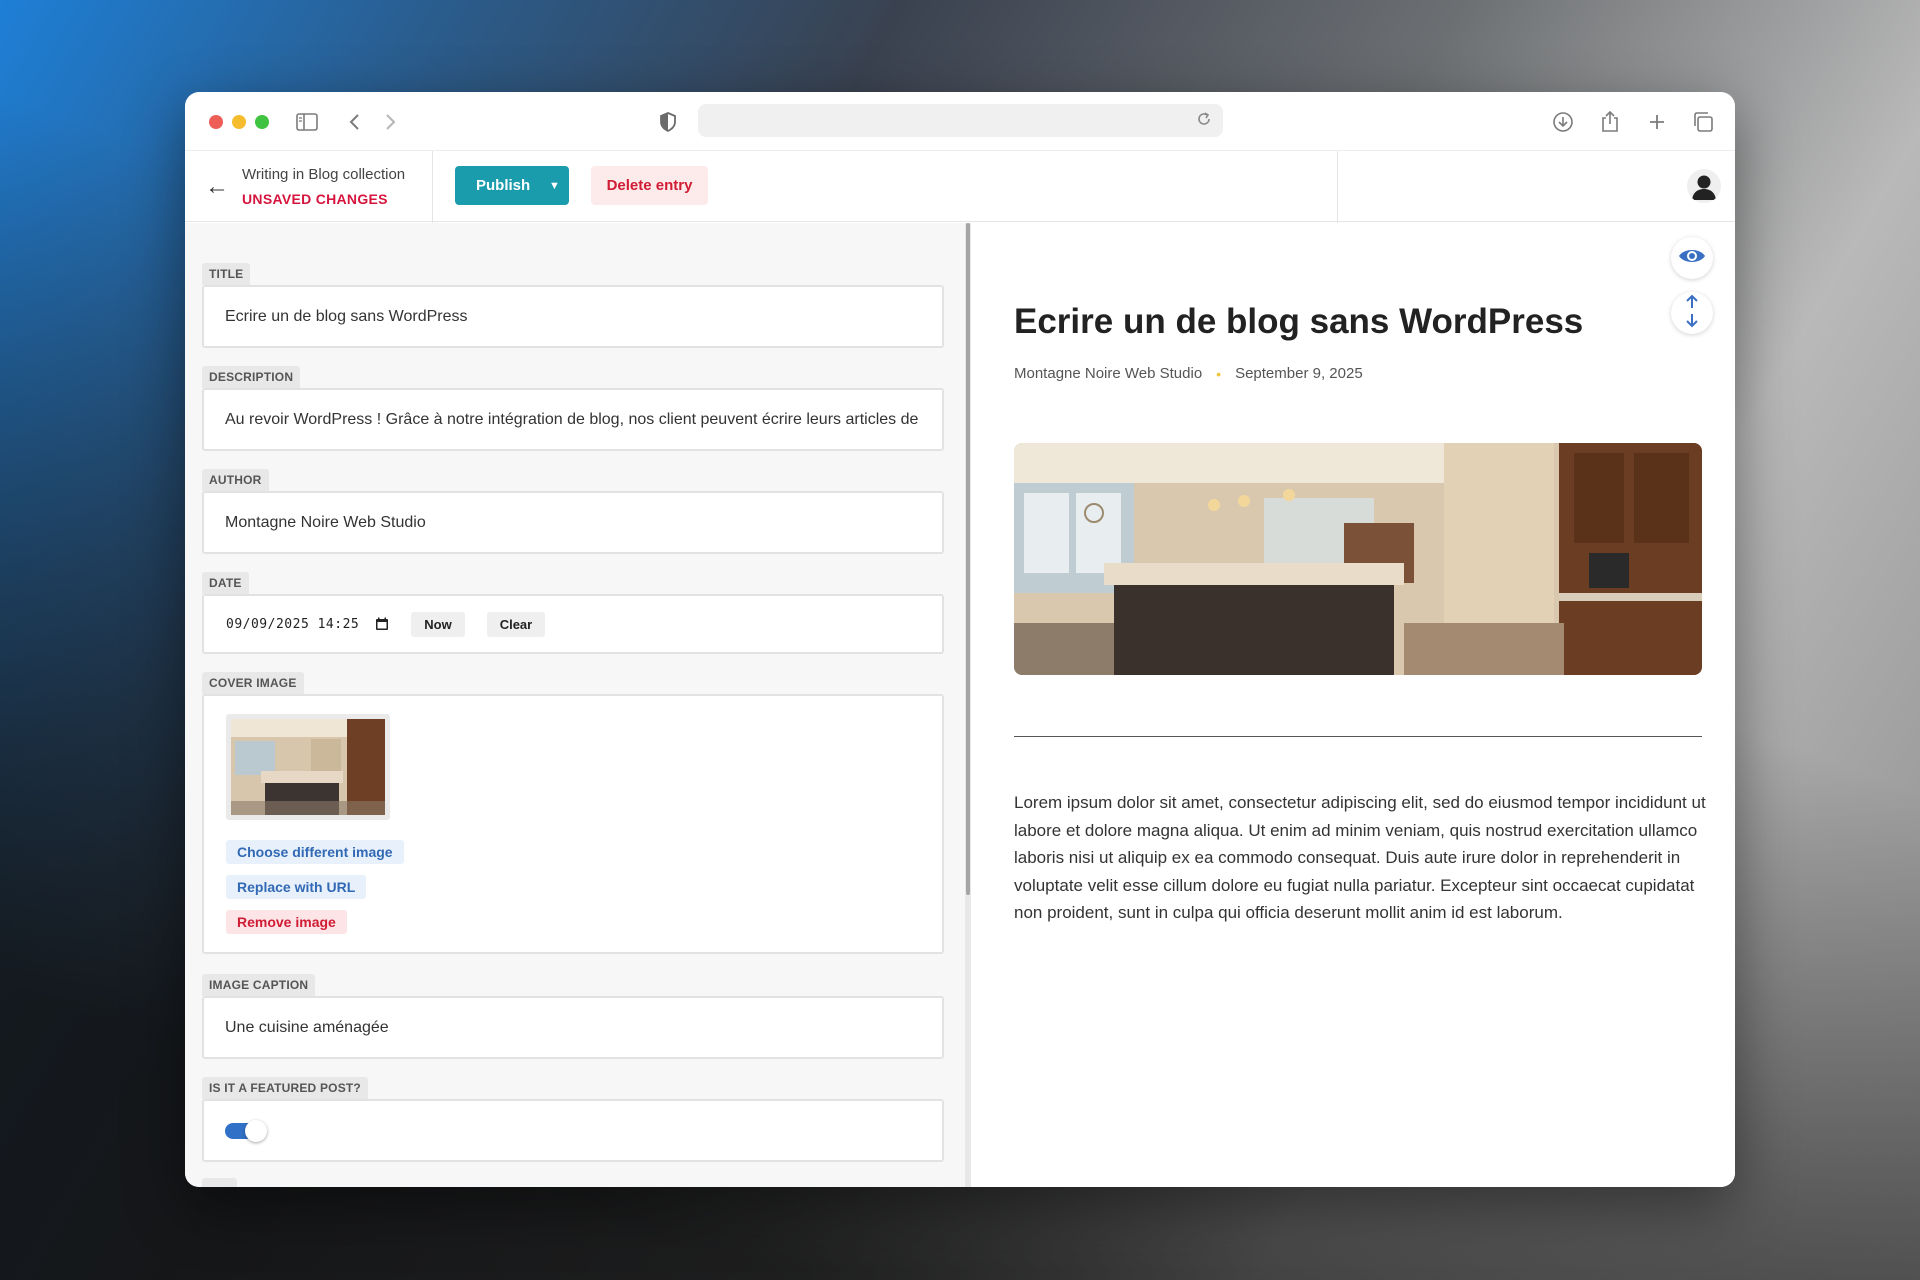  Describe the element at coordinates (217, 187) in the screenshot. I see `back-to-collection-icon: ←` at that location.